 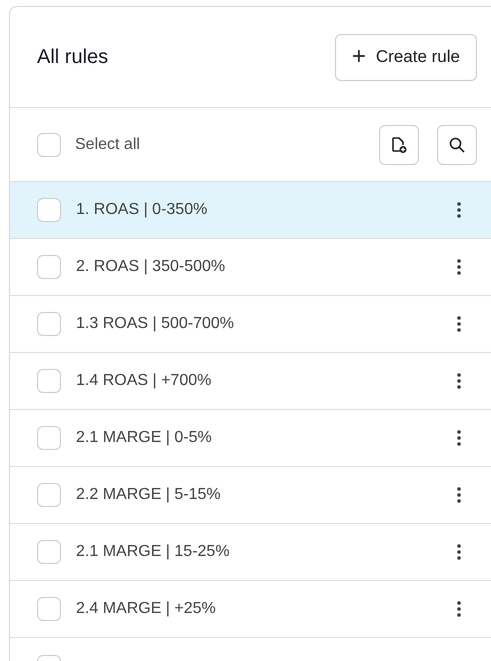 I want to click on rule-name: 2.1 MARGE | 0-5%, so click(x=144, y=438).